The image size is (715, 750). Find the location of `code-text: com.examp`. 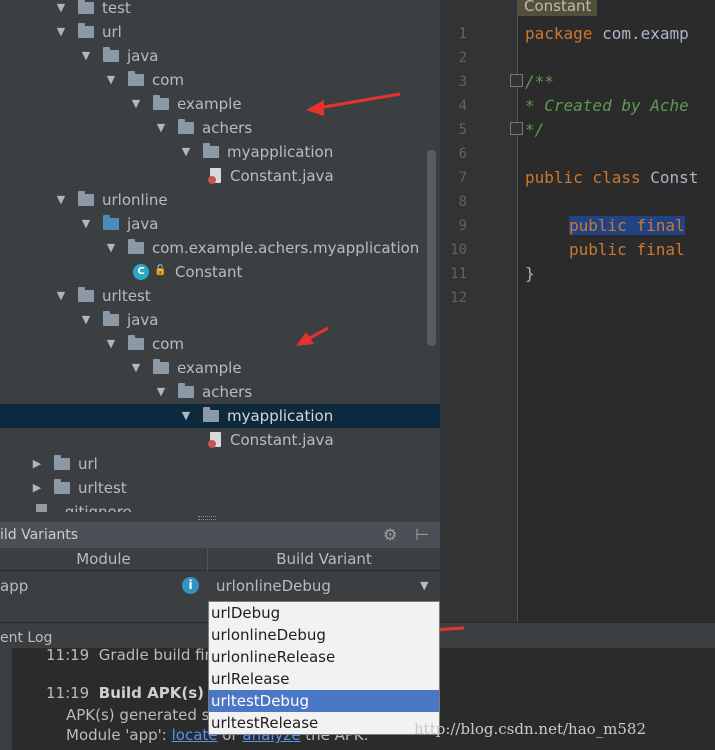

code-text: com.examp is located at coordinates (640, 33).